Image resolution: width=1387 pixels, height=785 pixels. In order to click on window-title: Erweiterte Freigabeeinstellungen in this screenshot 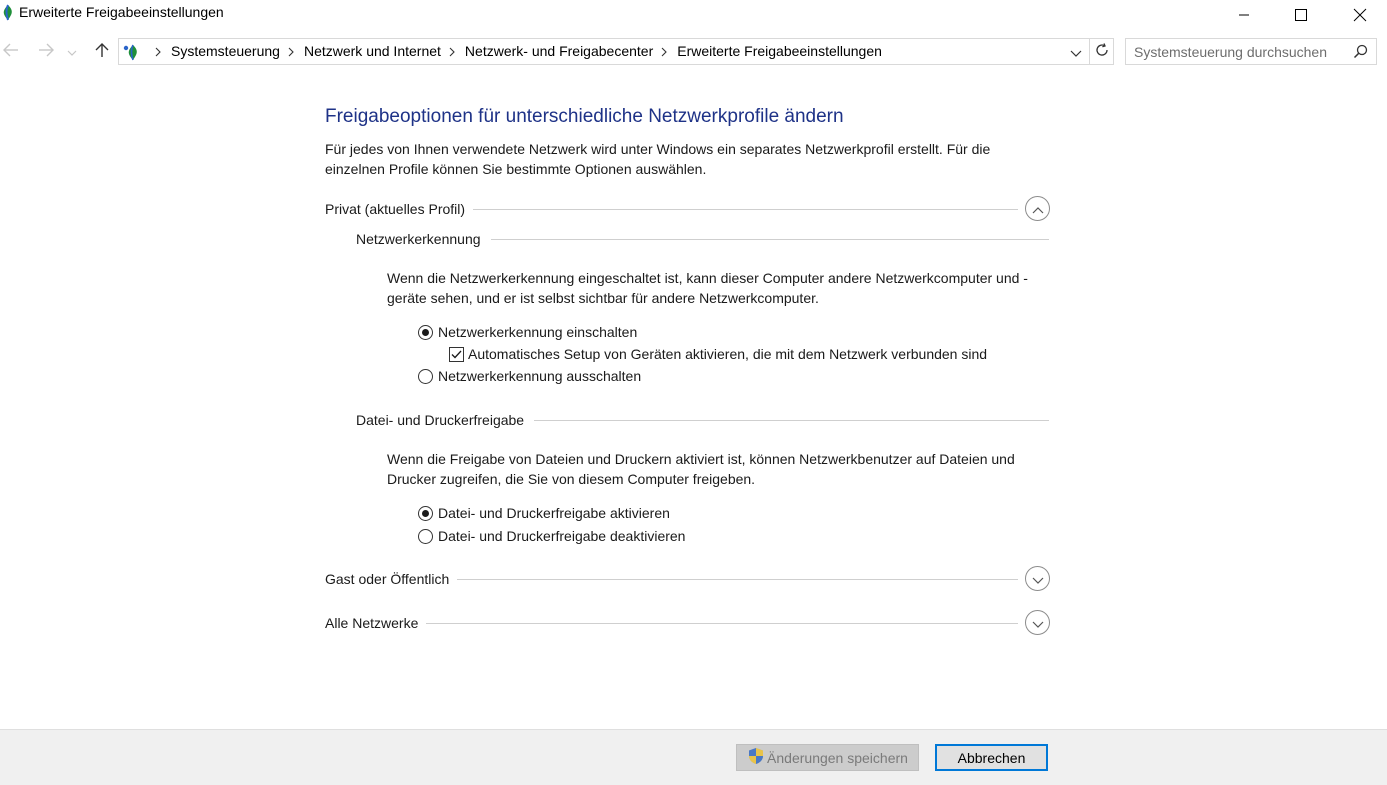, I will do `click(121, 12)`.